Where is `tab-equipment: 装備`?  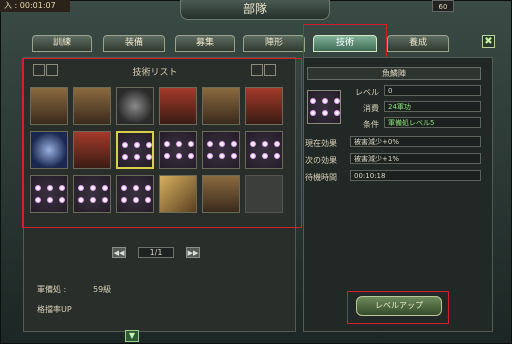
tab-equipment: 装備 is located at coordinates (134, 43).